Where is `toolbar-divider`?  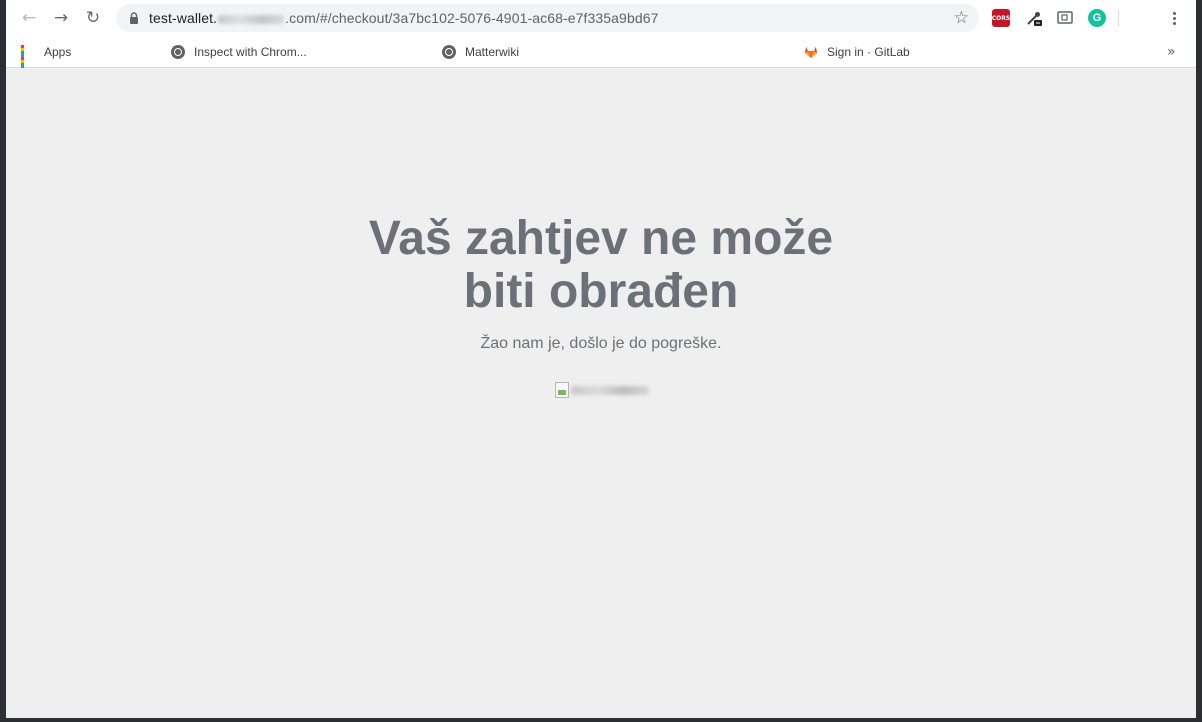
toolbar-divider is located at coordinates (1118, 18).